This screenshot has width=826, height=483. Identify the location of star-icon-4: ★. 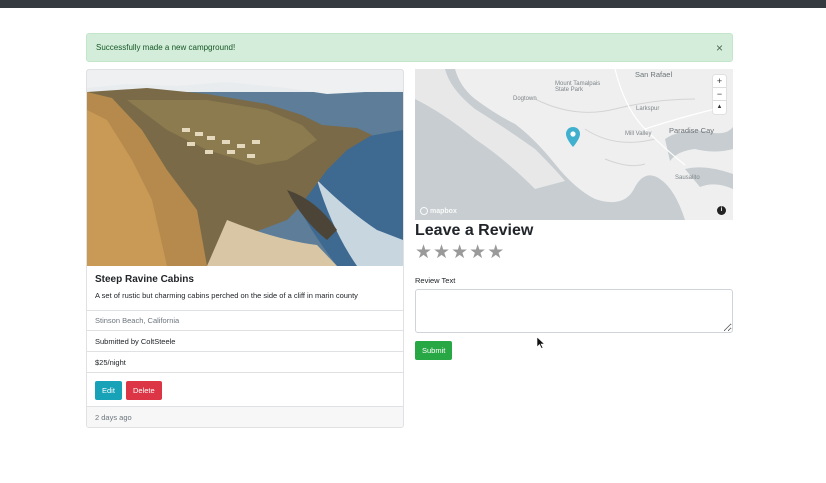
(477, 252).